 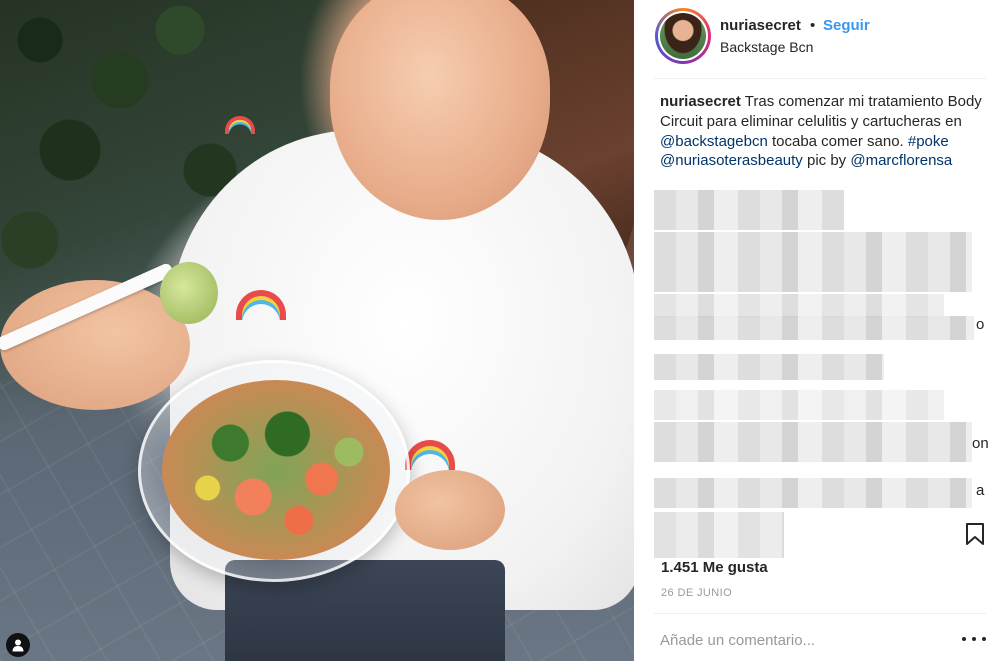 What do you see at coordinates (846, 25) in the screenshot?
I see `follow-button: Seguir` at bounding box center [846, 25].